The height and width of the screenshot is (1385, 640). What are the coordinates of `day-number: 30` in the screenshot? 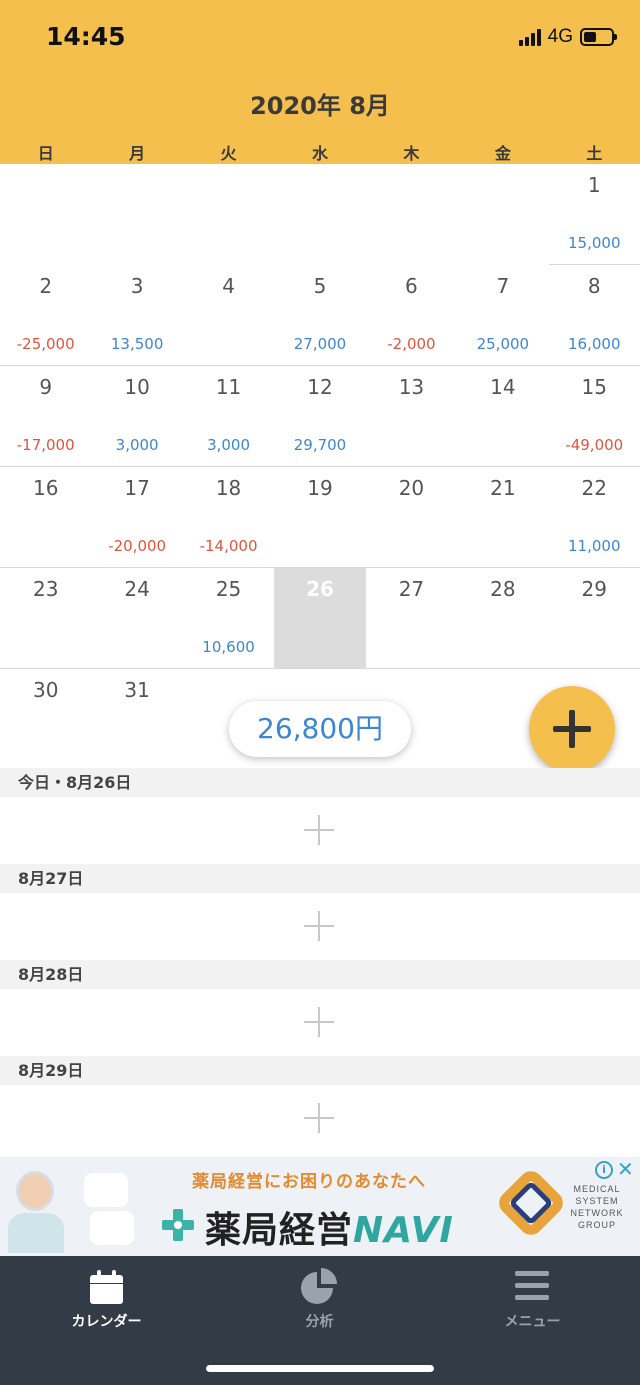 It's located at (45, 690).